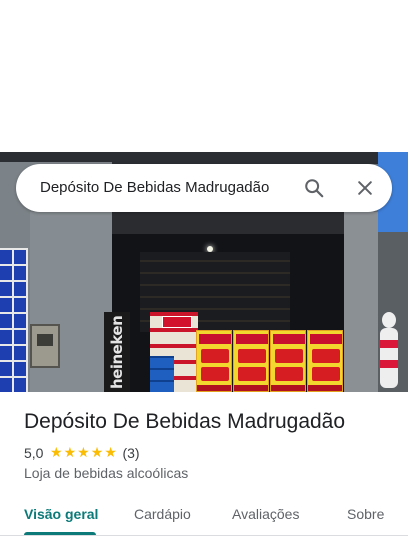  I want to click on rating-row: 5,0 ★ ★ ★ ★ ★ (3), so click(82, 453).